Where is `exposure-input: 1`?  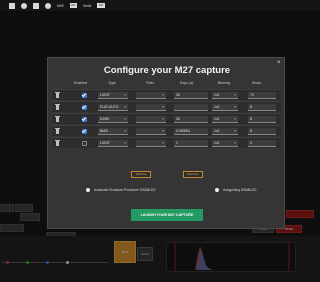
exposure-input: 1 is located at coordinates (191, 143).